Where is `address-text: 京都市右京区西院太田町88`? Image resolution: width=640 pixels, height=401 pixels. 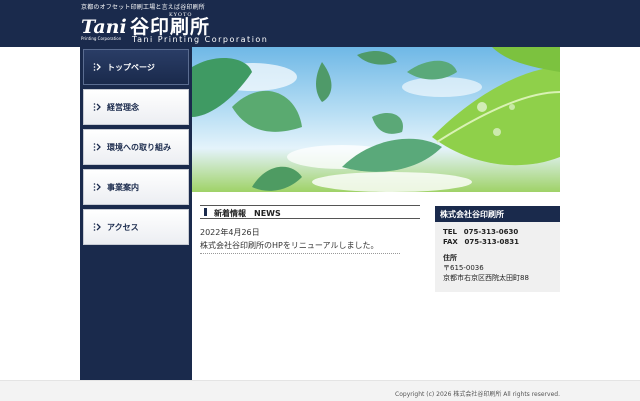
address-text: 京都市右京区西院太田町88 is located at coordinates (486, 278).